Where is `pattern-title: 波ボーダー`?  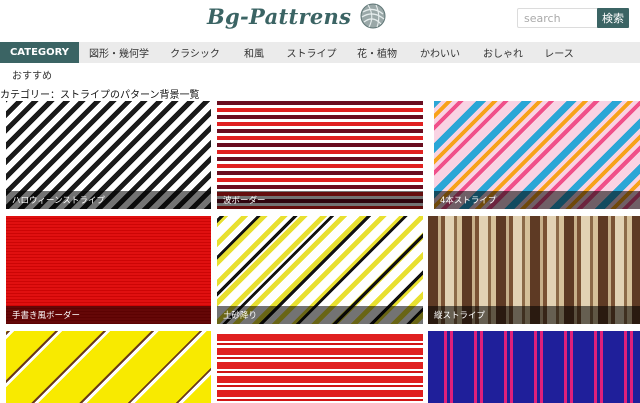
pattern-title: 波ボーダー is located at coordinates (320, 200).